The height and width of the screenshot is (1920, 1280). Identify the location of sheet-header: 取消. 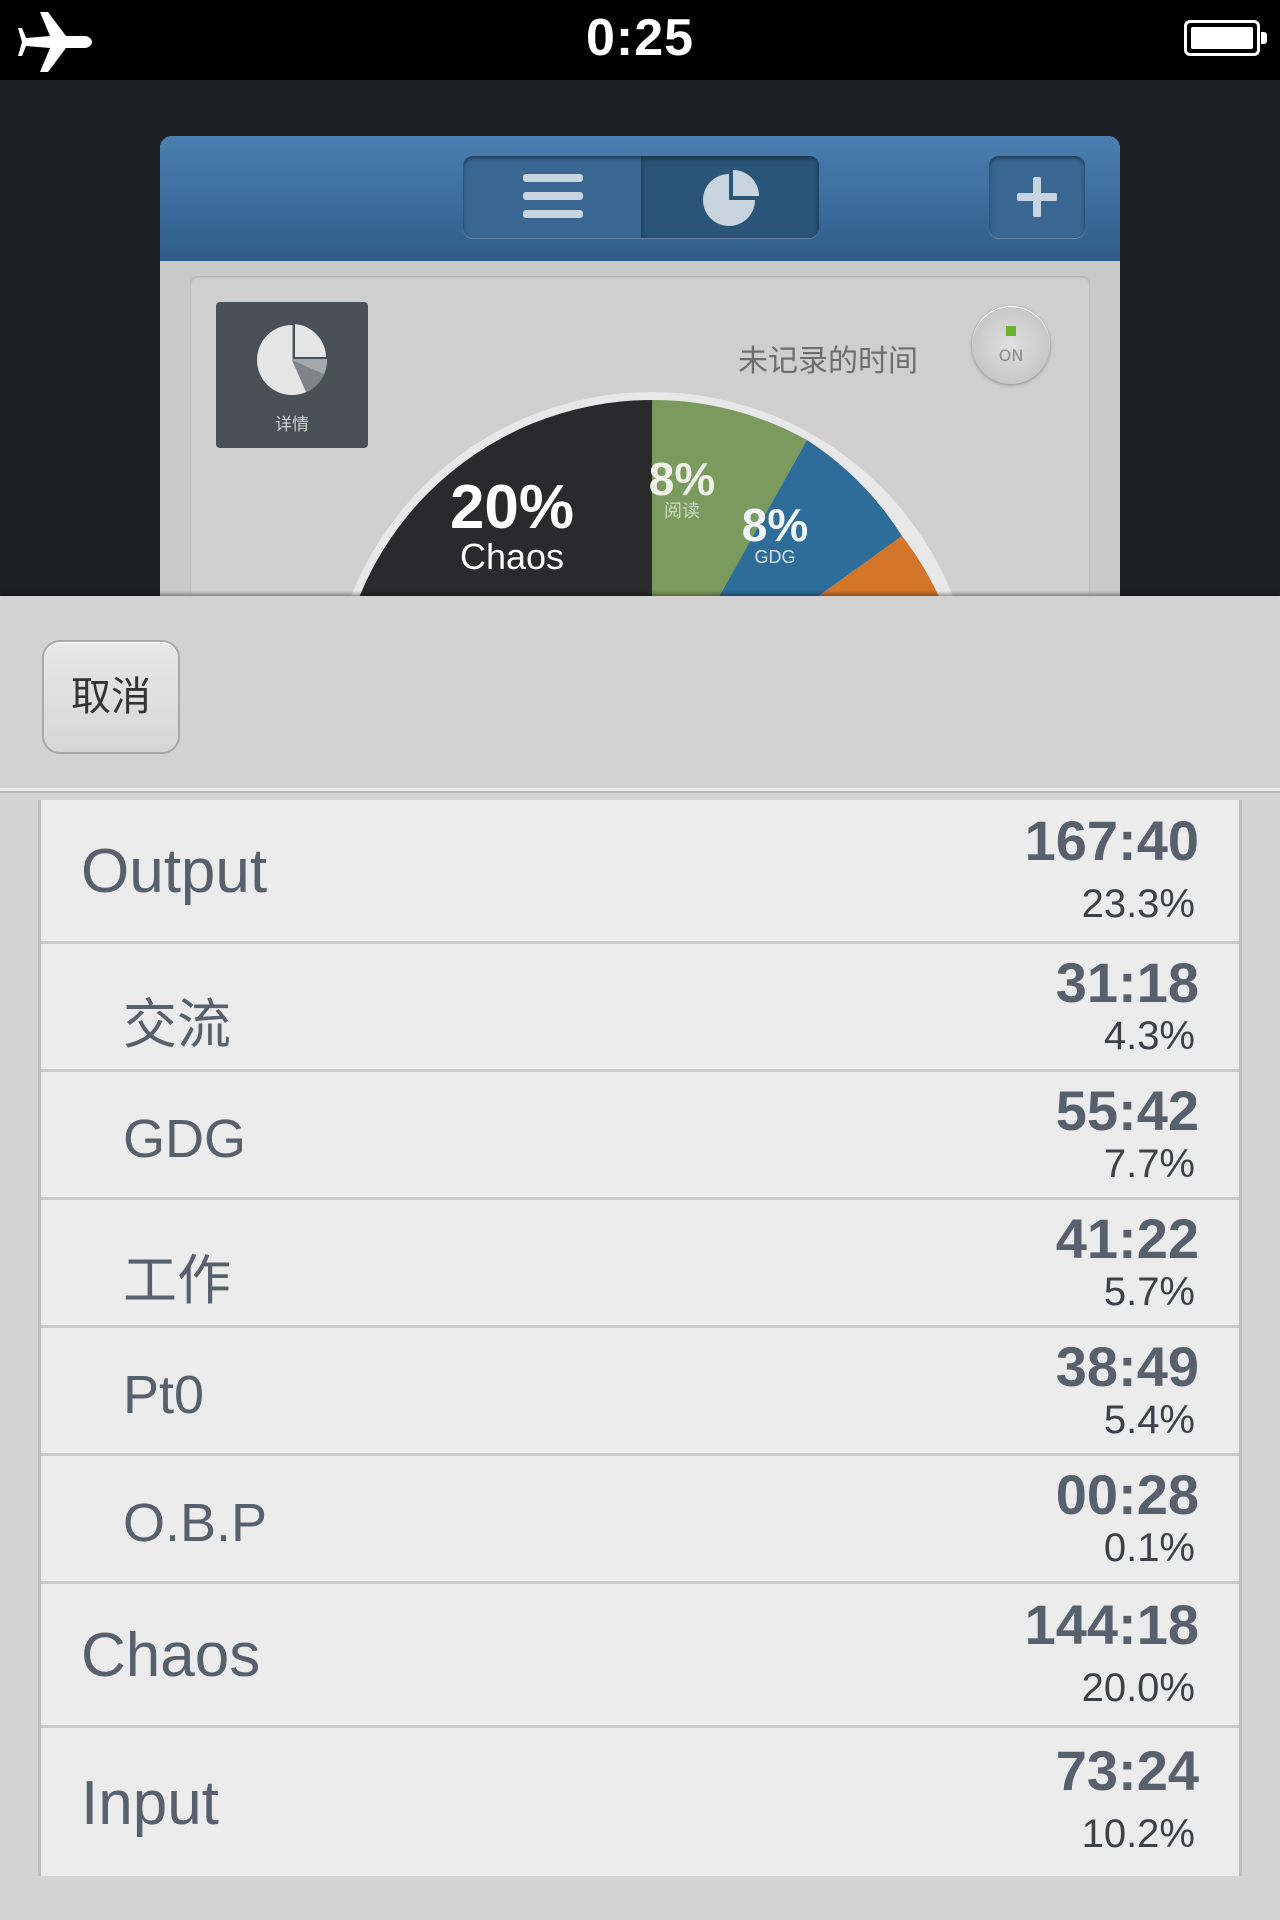
(640, 693).